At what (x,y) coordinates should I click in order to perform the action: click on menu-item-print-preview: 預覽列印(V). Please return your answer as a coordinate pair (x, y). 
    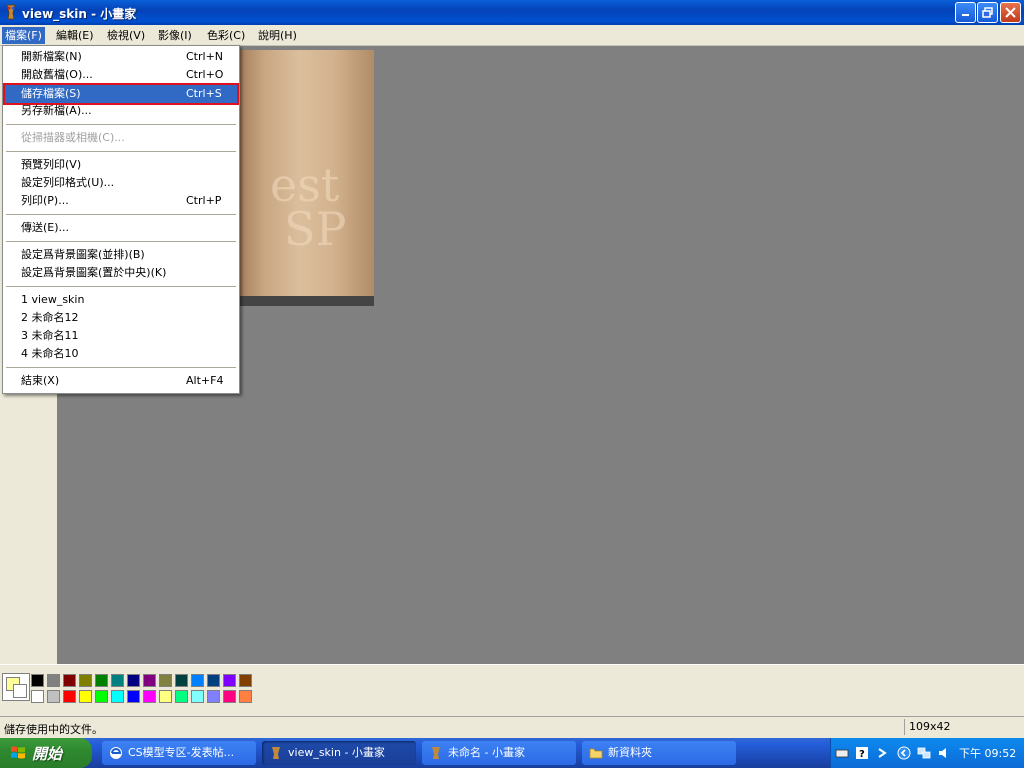
    Looking at the image, I should click on (121, 165).